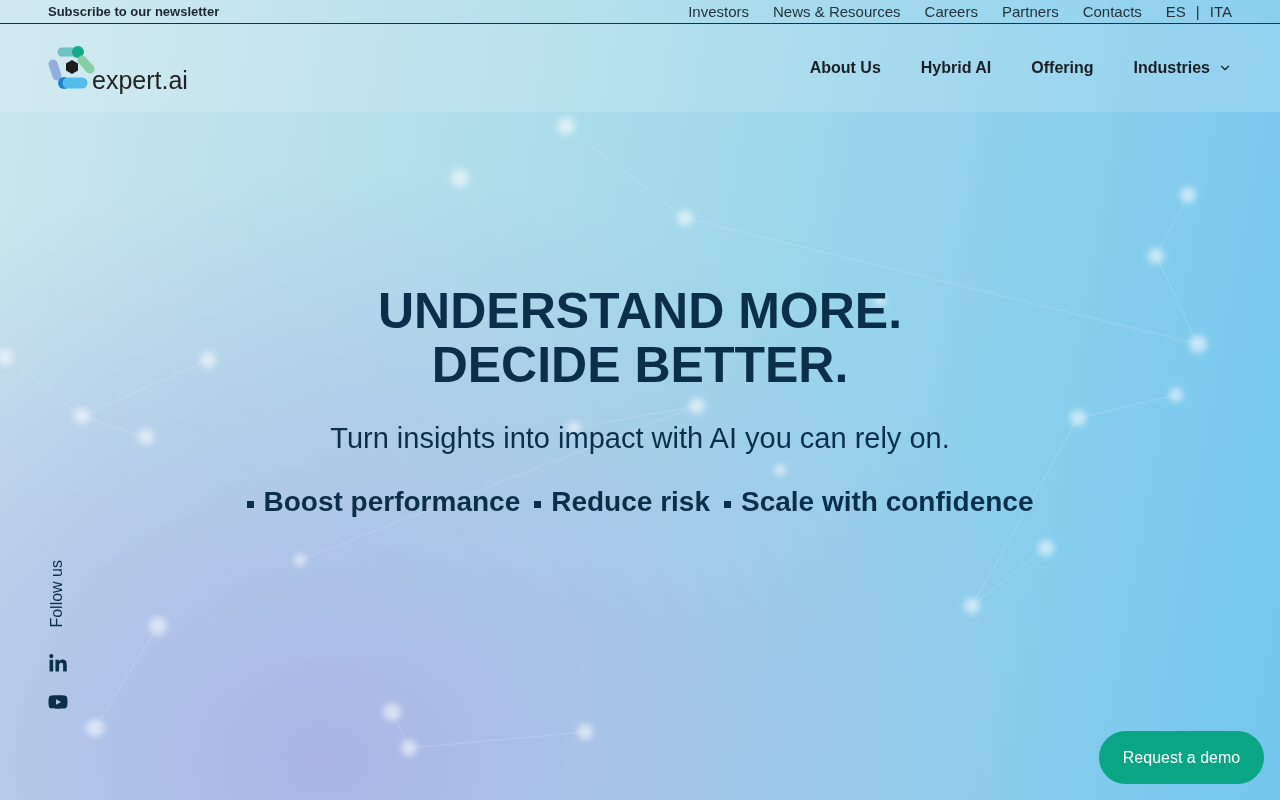 The image size is (1280, 800). I want to click on top-link: News & Resources, so click(837, 11).